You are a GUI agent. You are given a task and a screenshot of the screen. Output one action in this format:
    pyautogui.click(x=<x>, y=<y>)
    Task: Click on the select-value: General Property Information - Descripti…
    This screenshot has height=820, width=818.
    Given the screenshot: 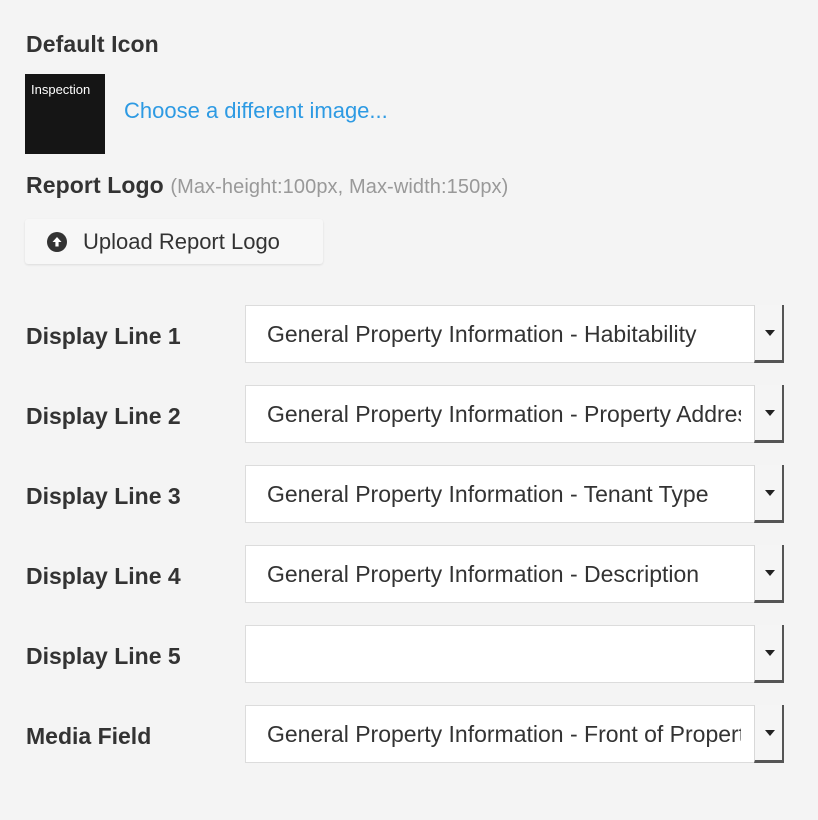 What is the action you would take?
    pyautogui.click(x=483, y=574)
    